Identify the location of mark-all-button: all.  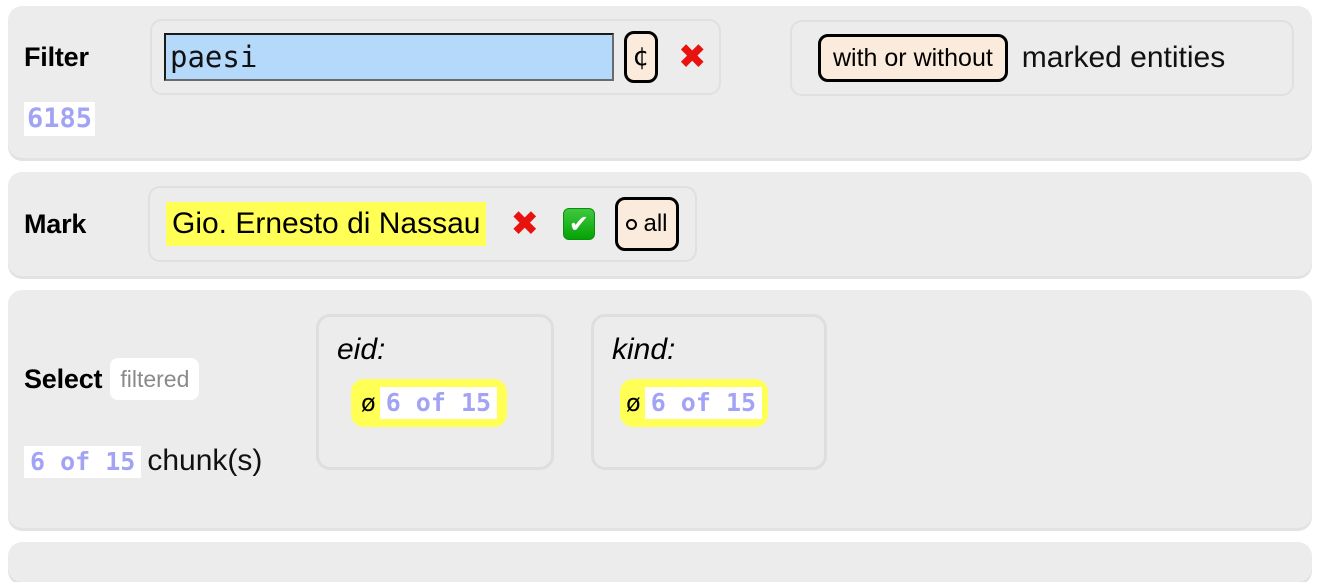
(646, 224).